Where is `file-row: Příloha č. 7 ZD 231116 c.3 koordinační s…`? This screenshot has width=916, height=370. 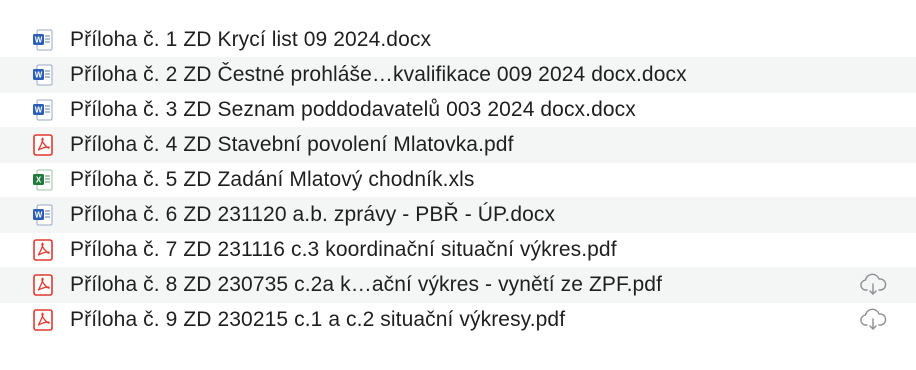
file-row: Příloha č. 7 ZD 231116 c.3 koordinační s… is located at coordinates (458, 250).